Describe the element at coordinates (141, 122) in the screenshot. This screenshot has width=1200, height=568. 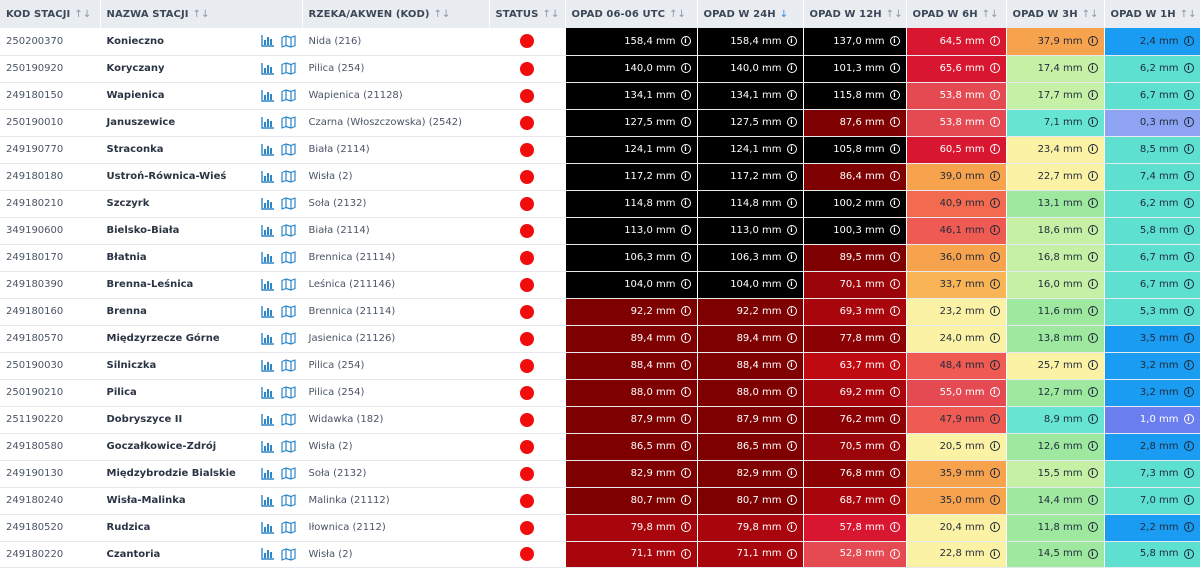
I see `station-name: Januszewice` at that location.